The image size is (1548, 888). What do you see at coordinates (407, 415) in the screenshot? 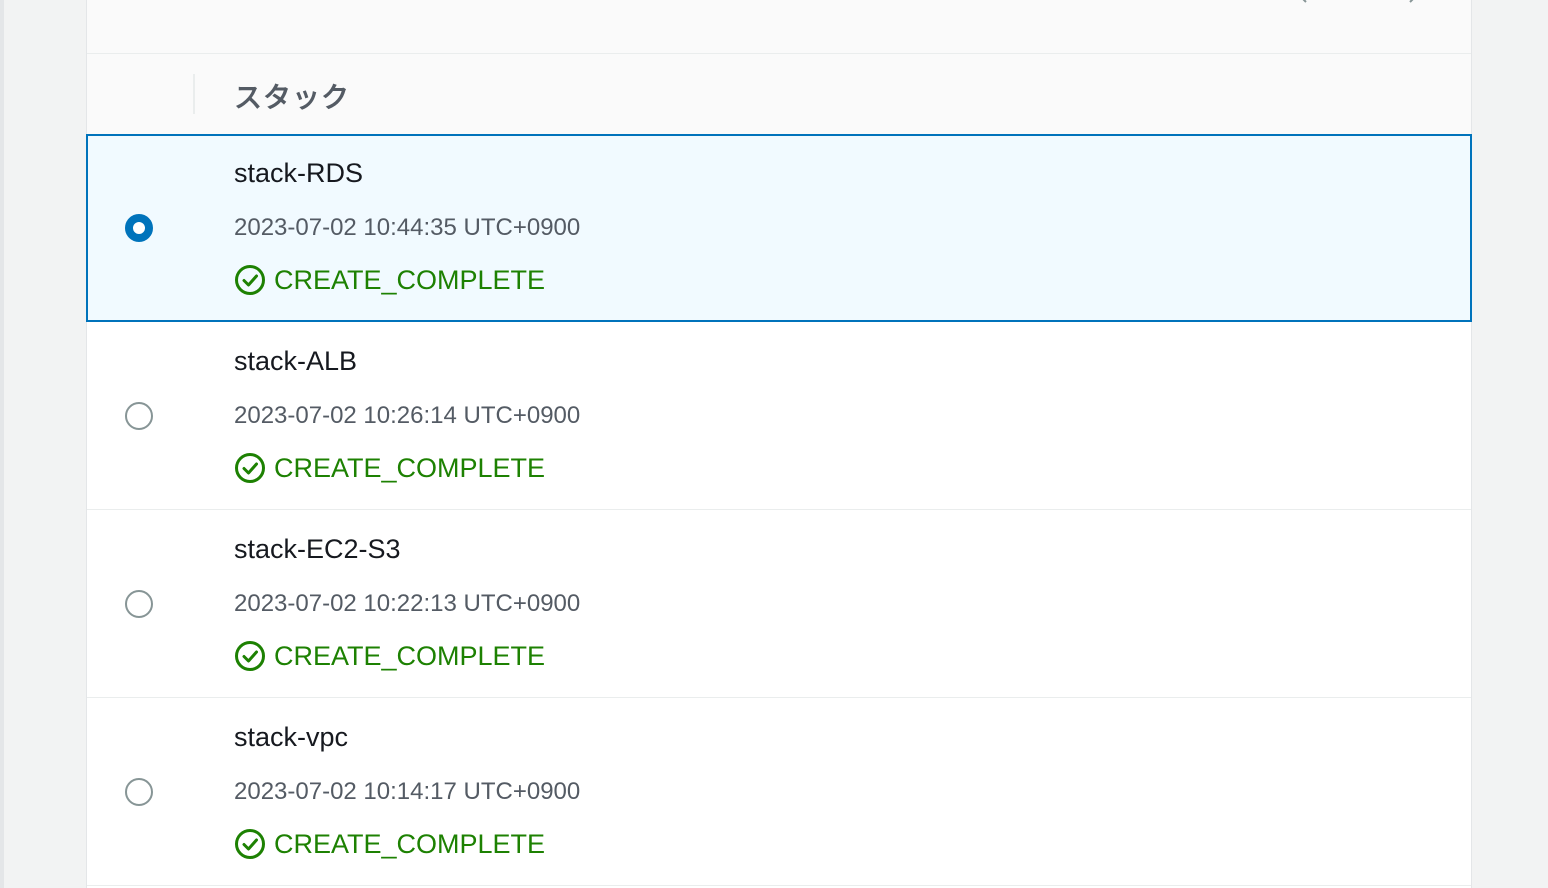
I see `stack-created-time: 2023-07-02 10:26:14 UTC+0900` at bounding box center [407, 415].